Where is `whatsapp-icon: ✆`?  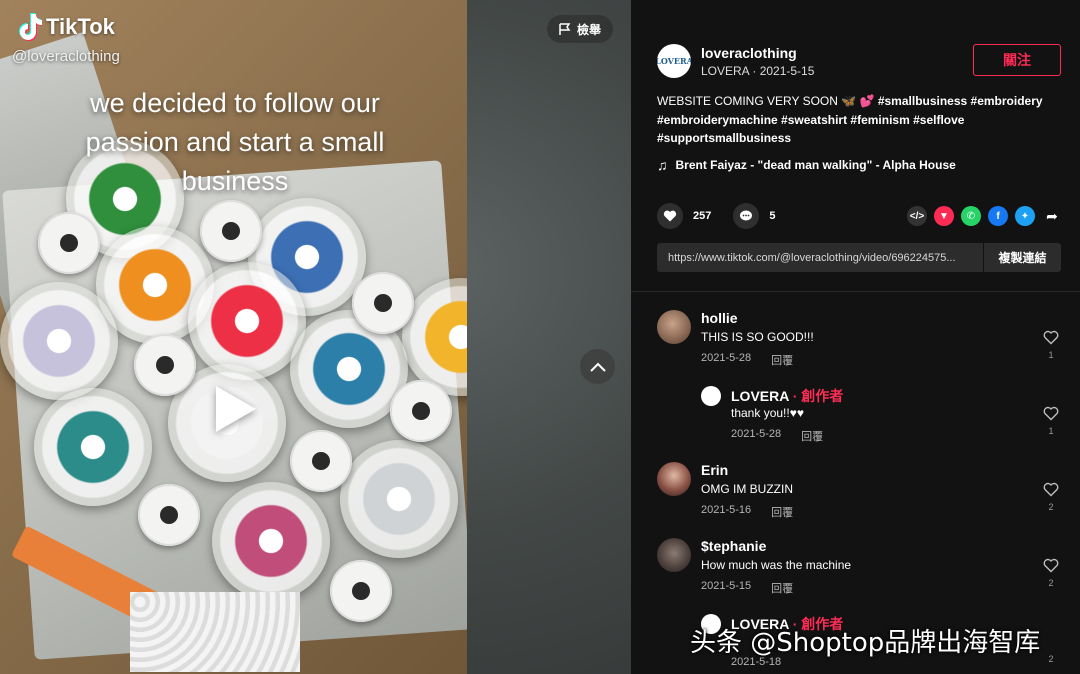 whatsapp-icon: ✆ is located at coordinates (971, 216).